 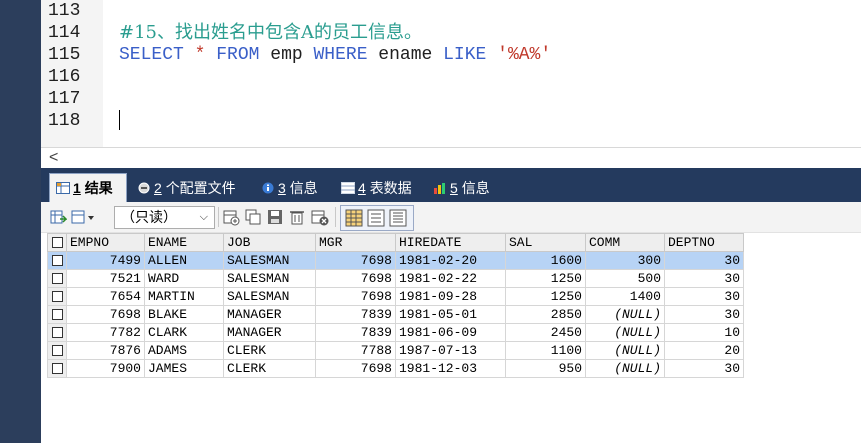 What do you see at coordinates (450, 242) in the screenshot?
I see `column-header: HIREDATE` at bounding box center [450, 242].